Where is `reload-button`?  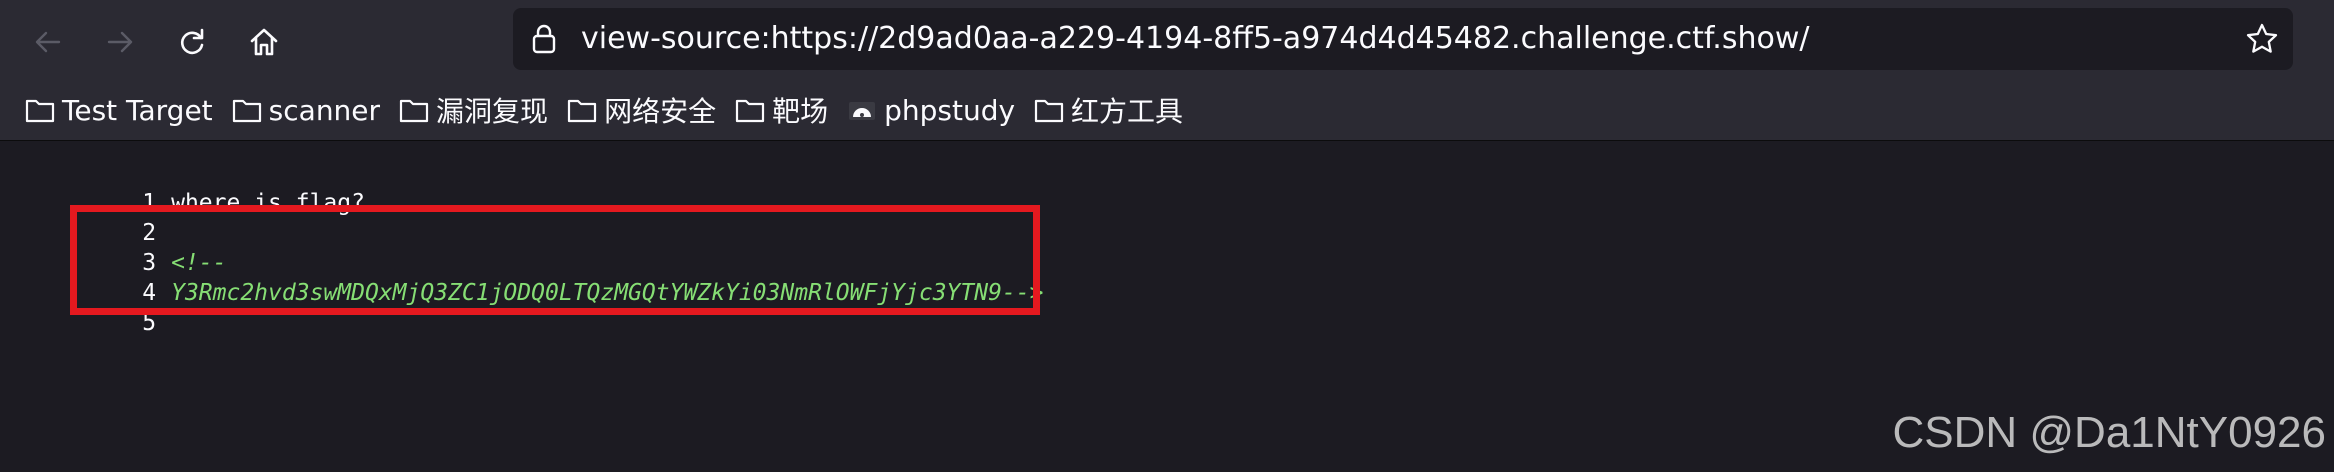 reload-button is located at coordinates (192, 42).